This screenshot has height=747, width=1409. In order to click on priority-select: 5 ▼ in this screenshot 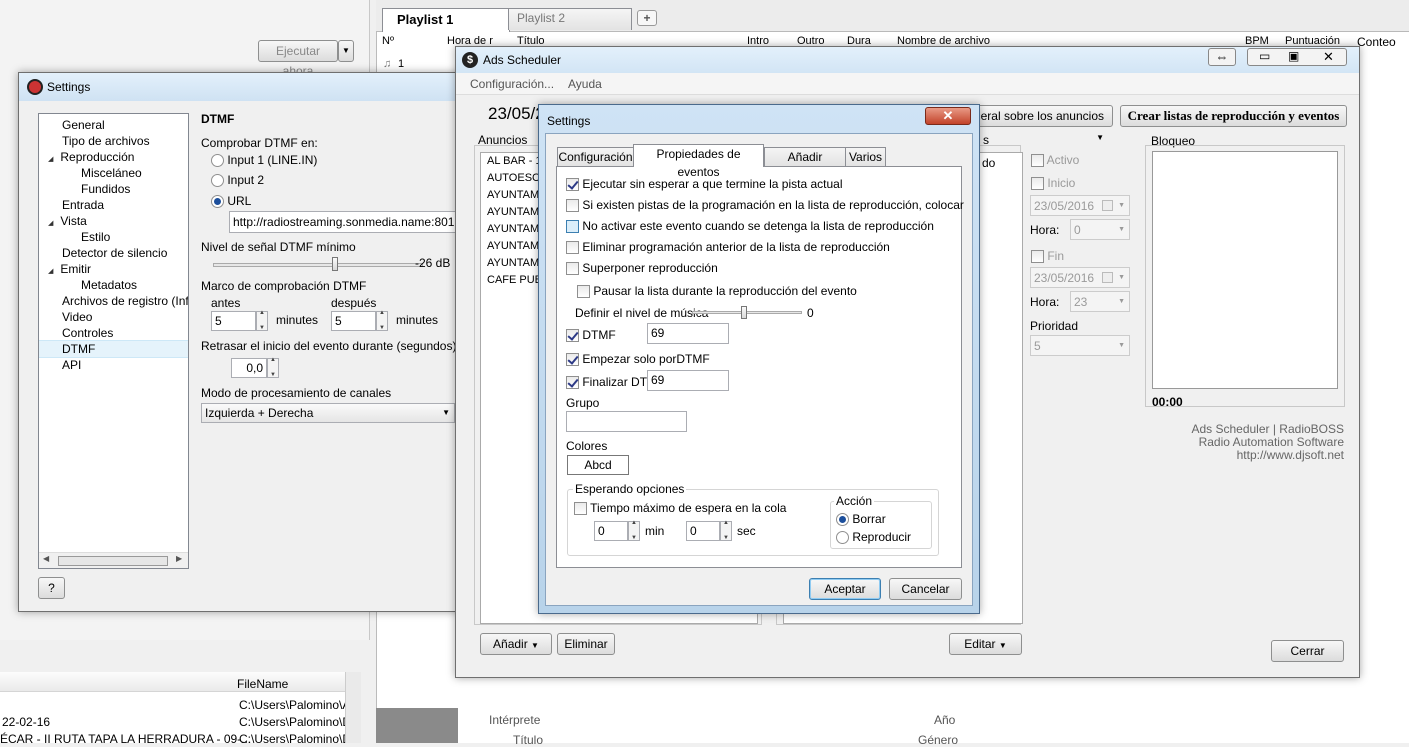, I will do `click(1080, 345)`.